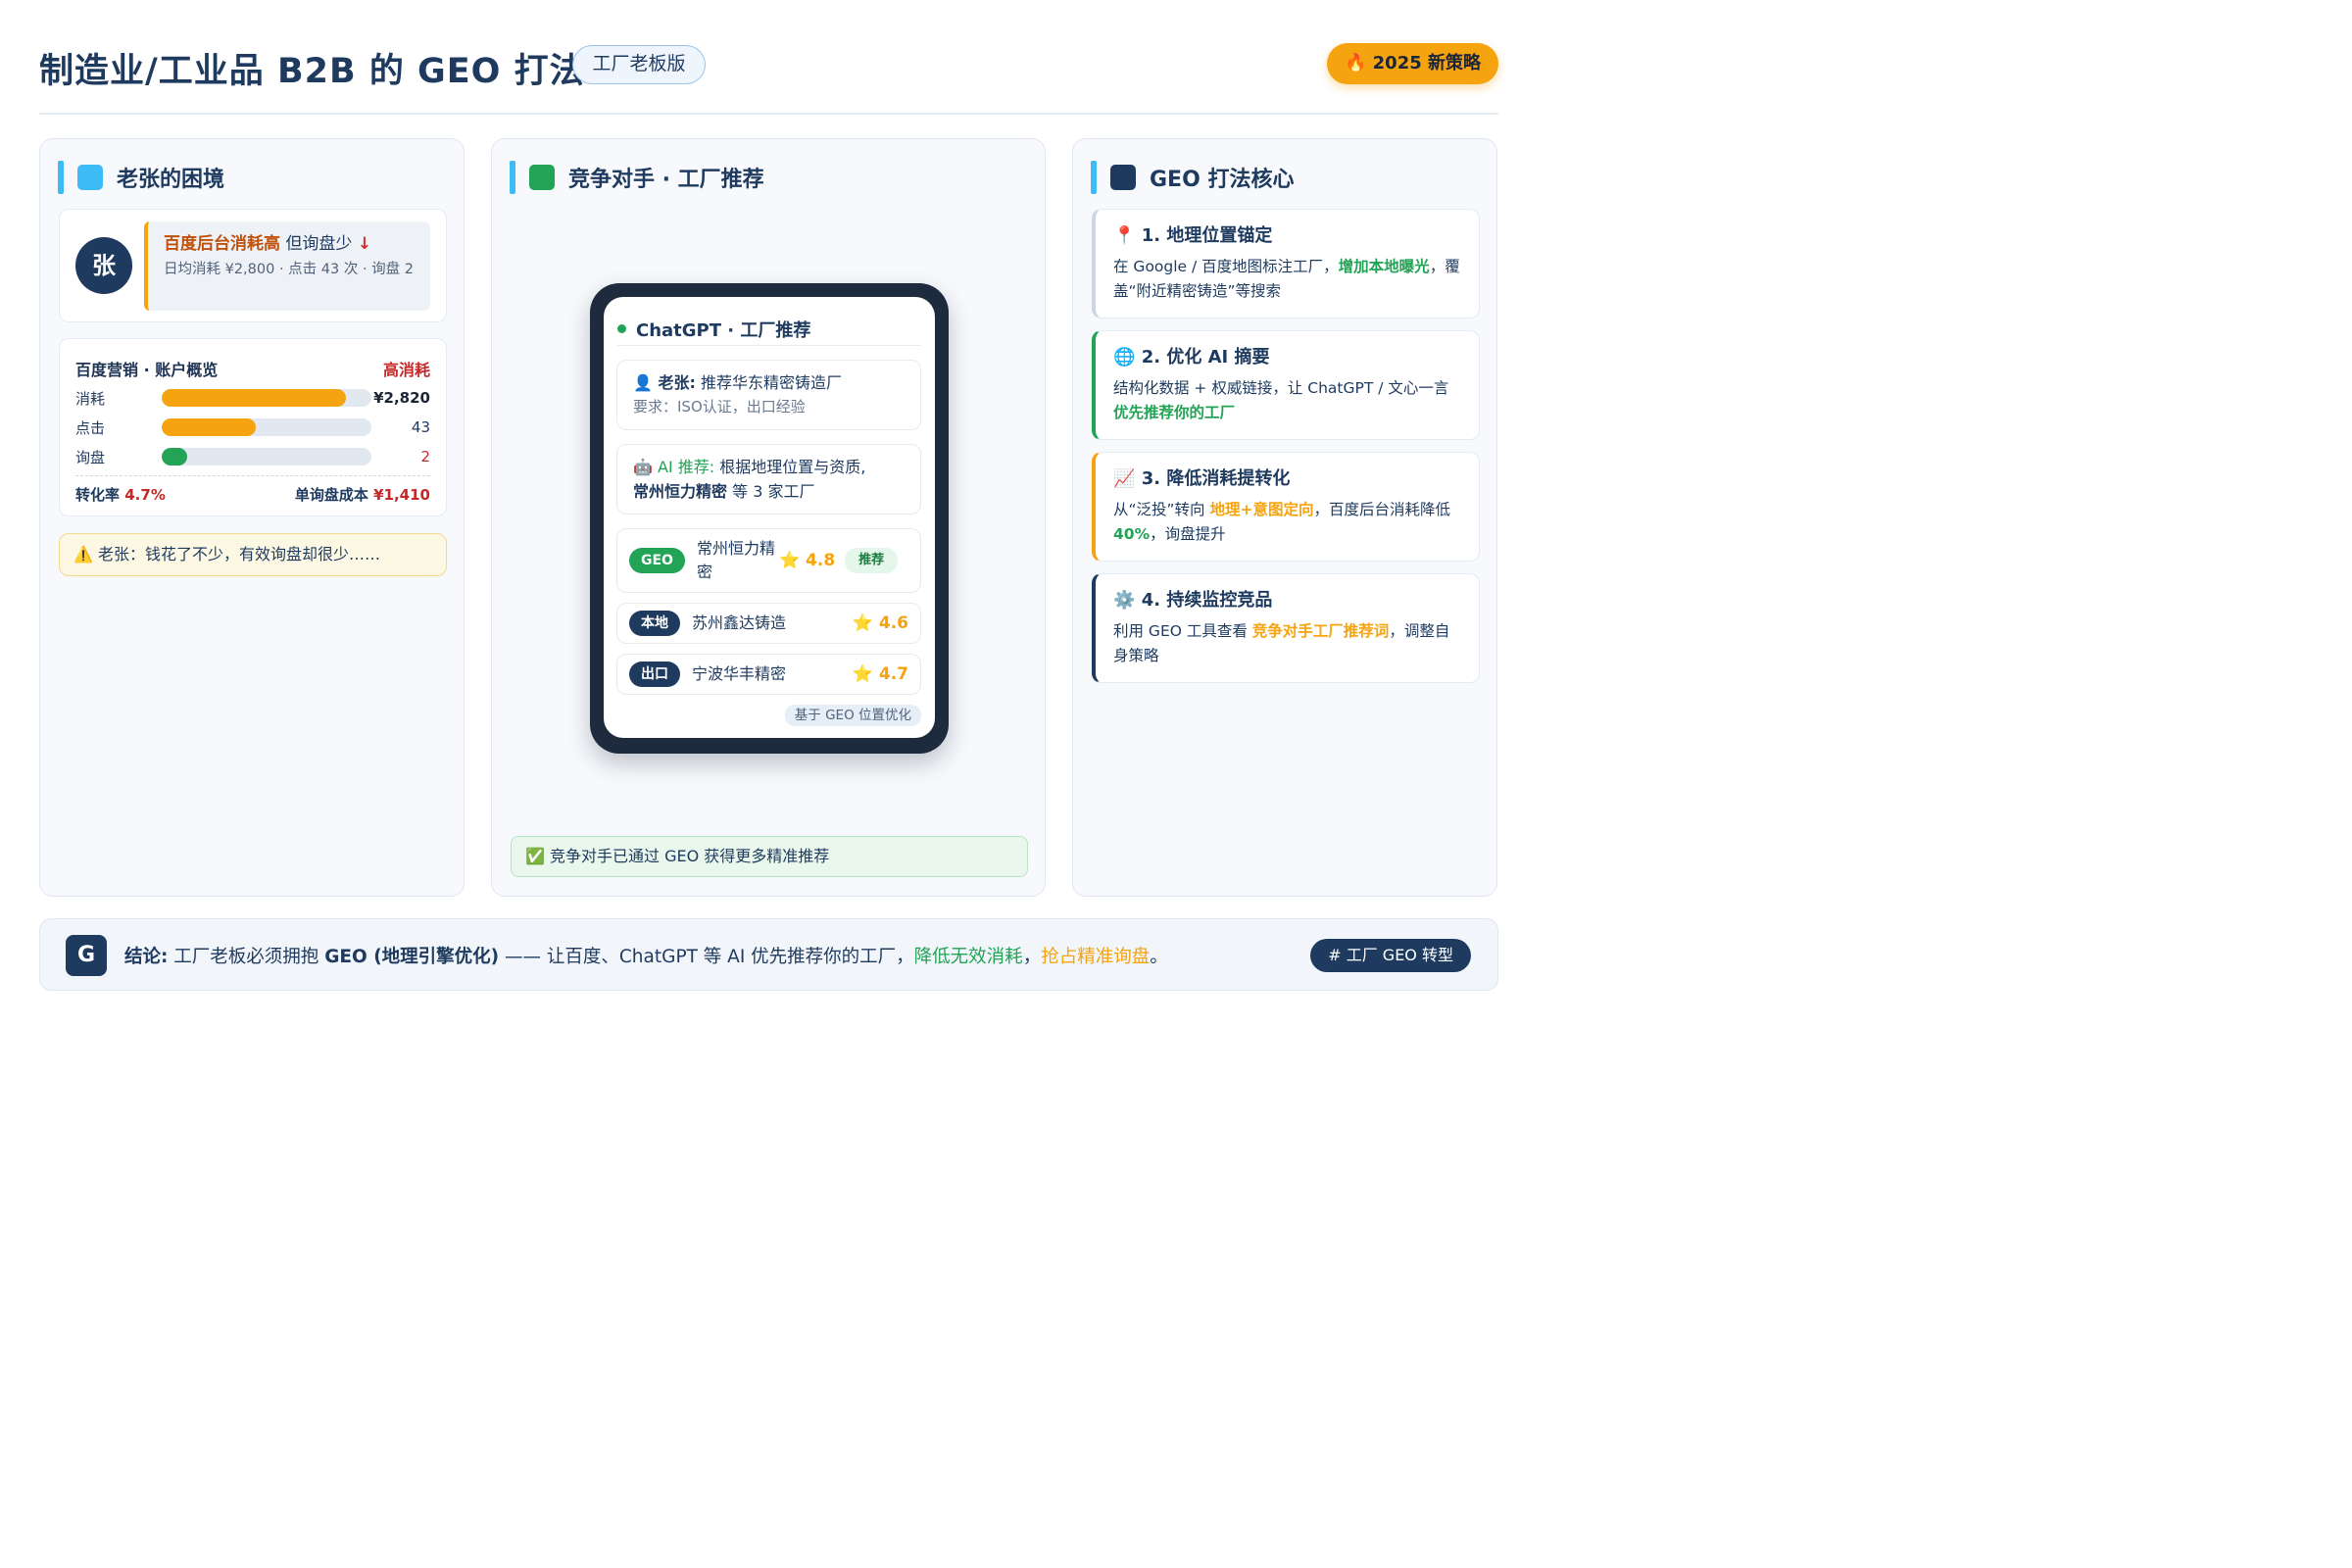 Image resolution: width=2352 pixels, height=1568 pixels. What do you see at coordinates (664, 382) in the screenshot?
I see `user-label: 👤 老张:` at bounding box center [664, 382].